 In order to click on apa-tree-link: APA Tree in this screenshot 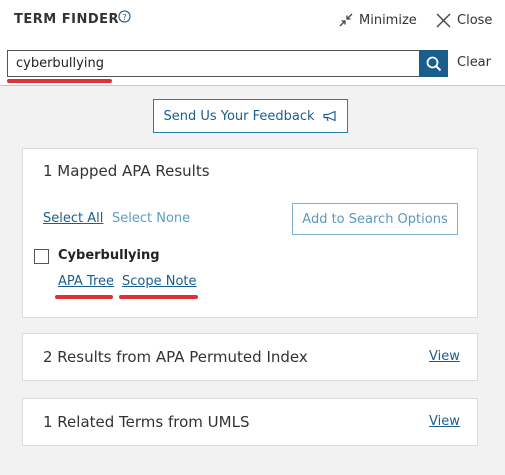, I will do `click(86, 281)`.